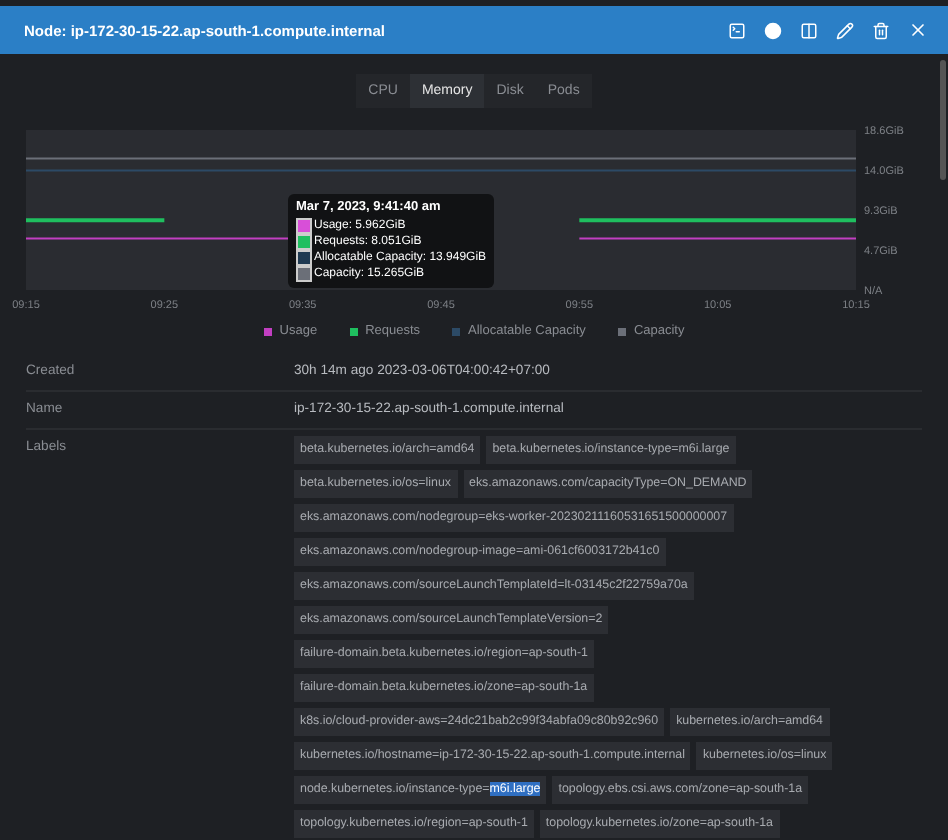  I want to click on close-icon, so click(918, 30).